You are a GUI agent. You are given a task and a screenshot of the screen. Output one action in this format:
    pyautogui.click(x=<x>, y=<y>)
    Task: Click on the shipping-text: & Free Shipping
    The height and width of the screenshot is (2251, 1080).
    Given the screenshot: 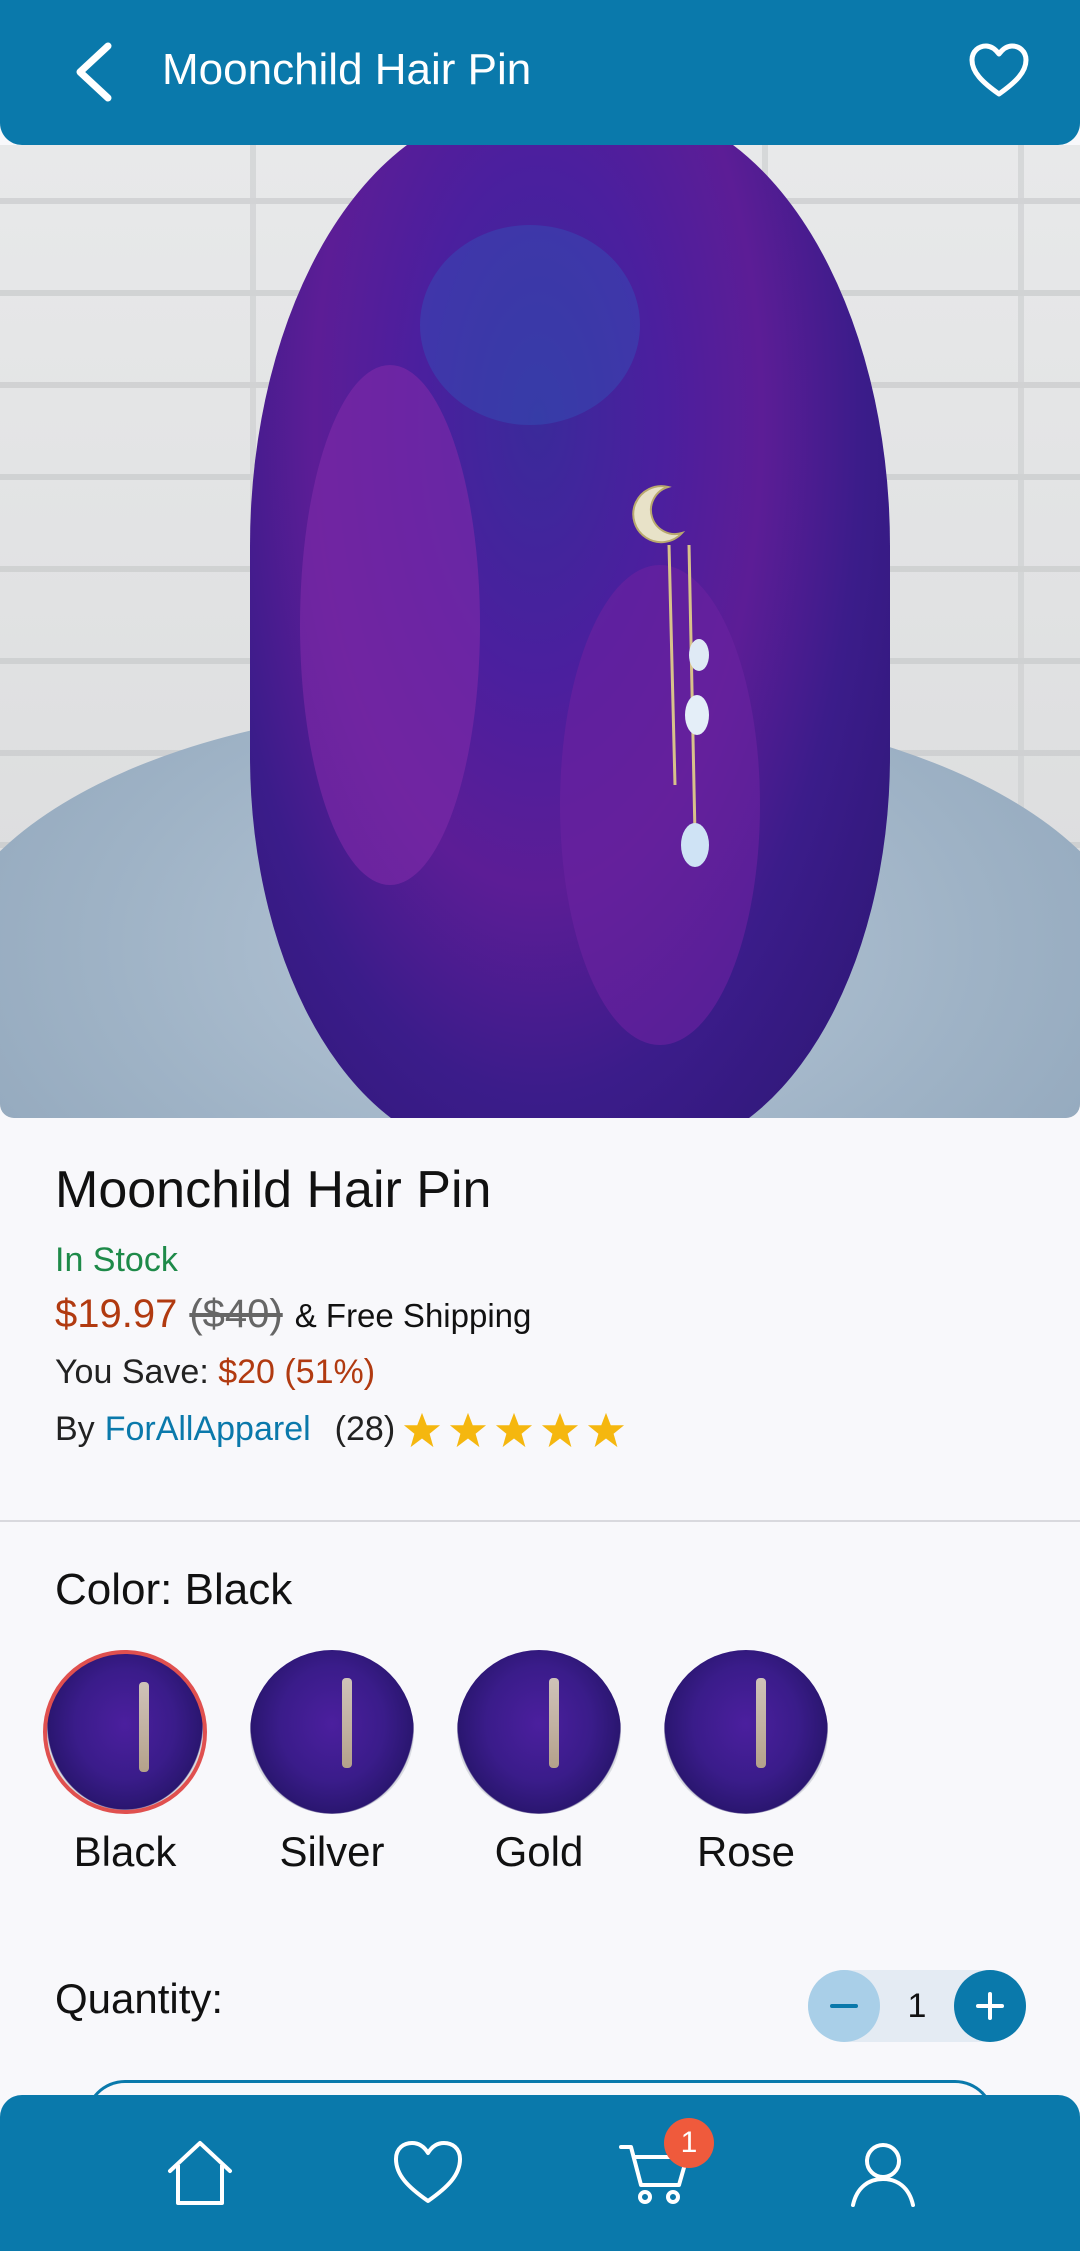 What is the action you would take?
    pyautogui.click(x=413, y=1315)
    